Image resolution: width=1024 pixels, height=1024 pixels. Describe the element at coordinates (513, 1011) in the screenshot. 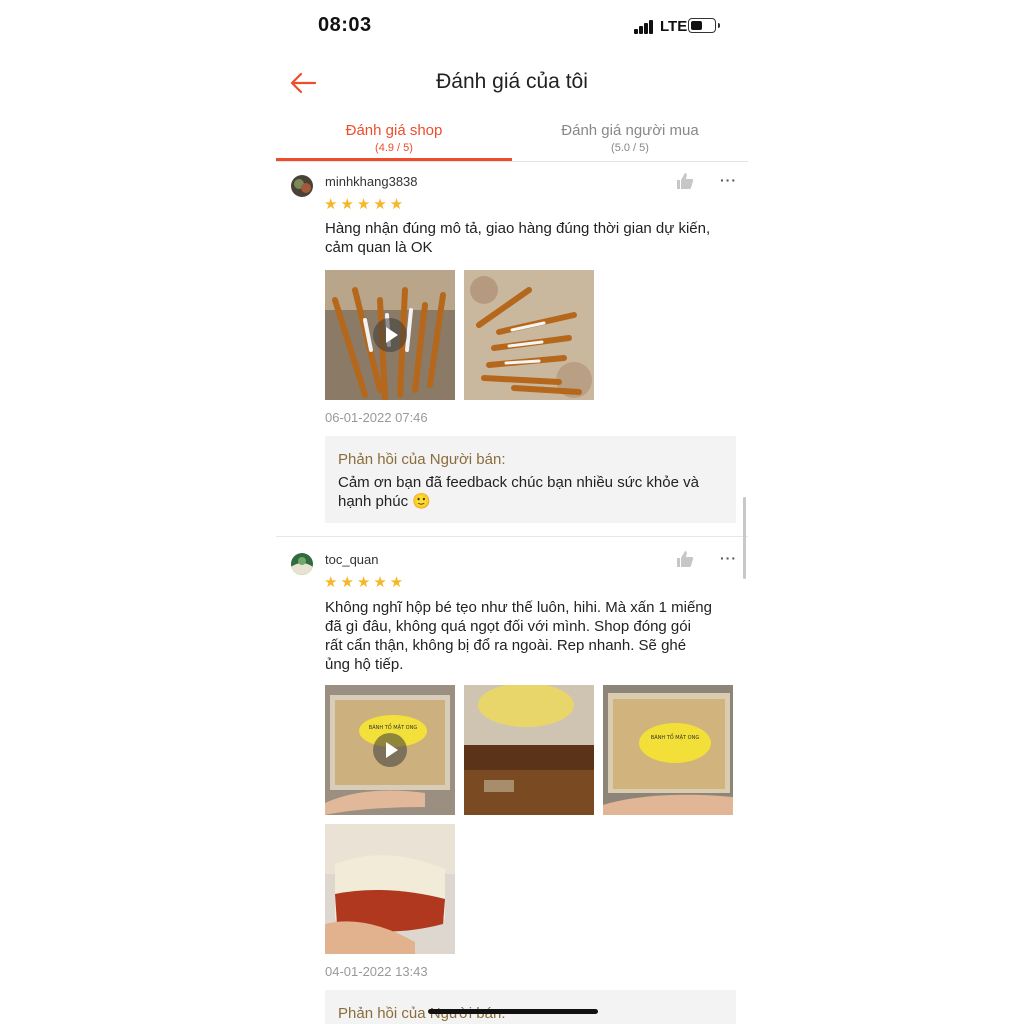

I see `home-indicator` at that location.